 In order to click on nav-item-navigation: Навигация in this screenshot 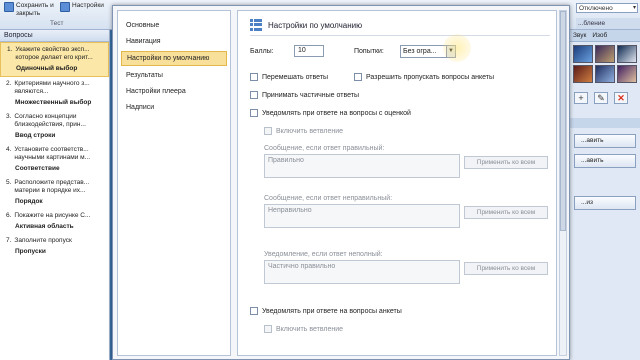, I will do `click(174, 41)`.